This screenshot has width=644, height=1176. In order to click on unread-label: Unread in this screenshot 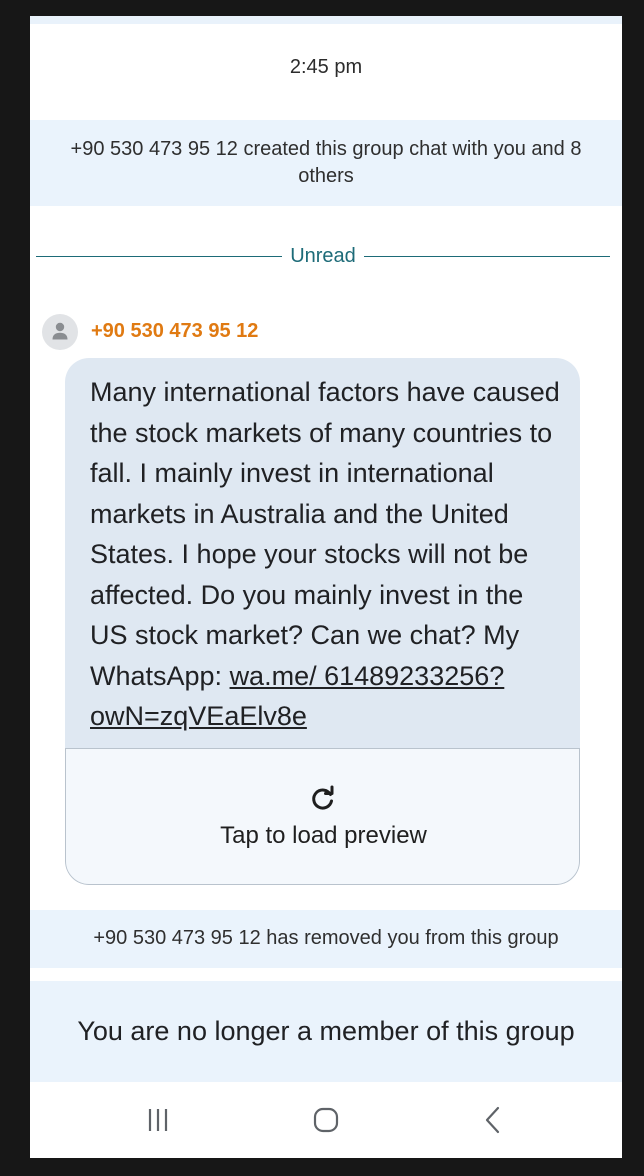, I will do `click(323, 256)`.